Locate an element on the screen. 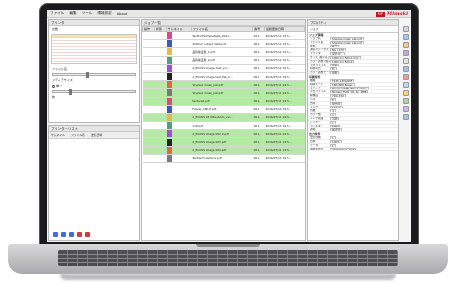  menu-file: ファイル is located at coordinates (57, 13).